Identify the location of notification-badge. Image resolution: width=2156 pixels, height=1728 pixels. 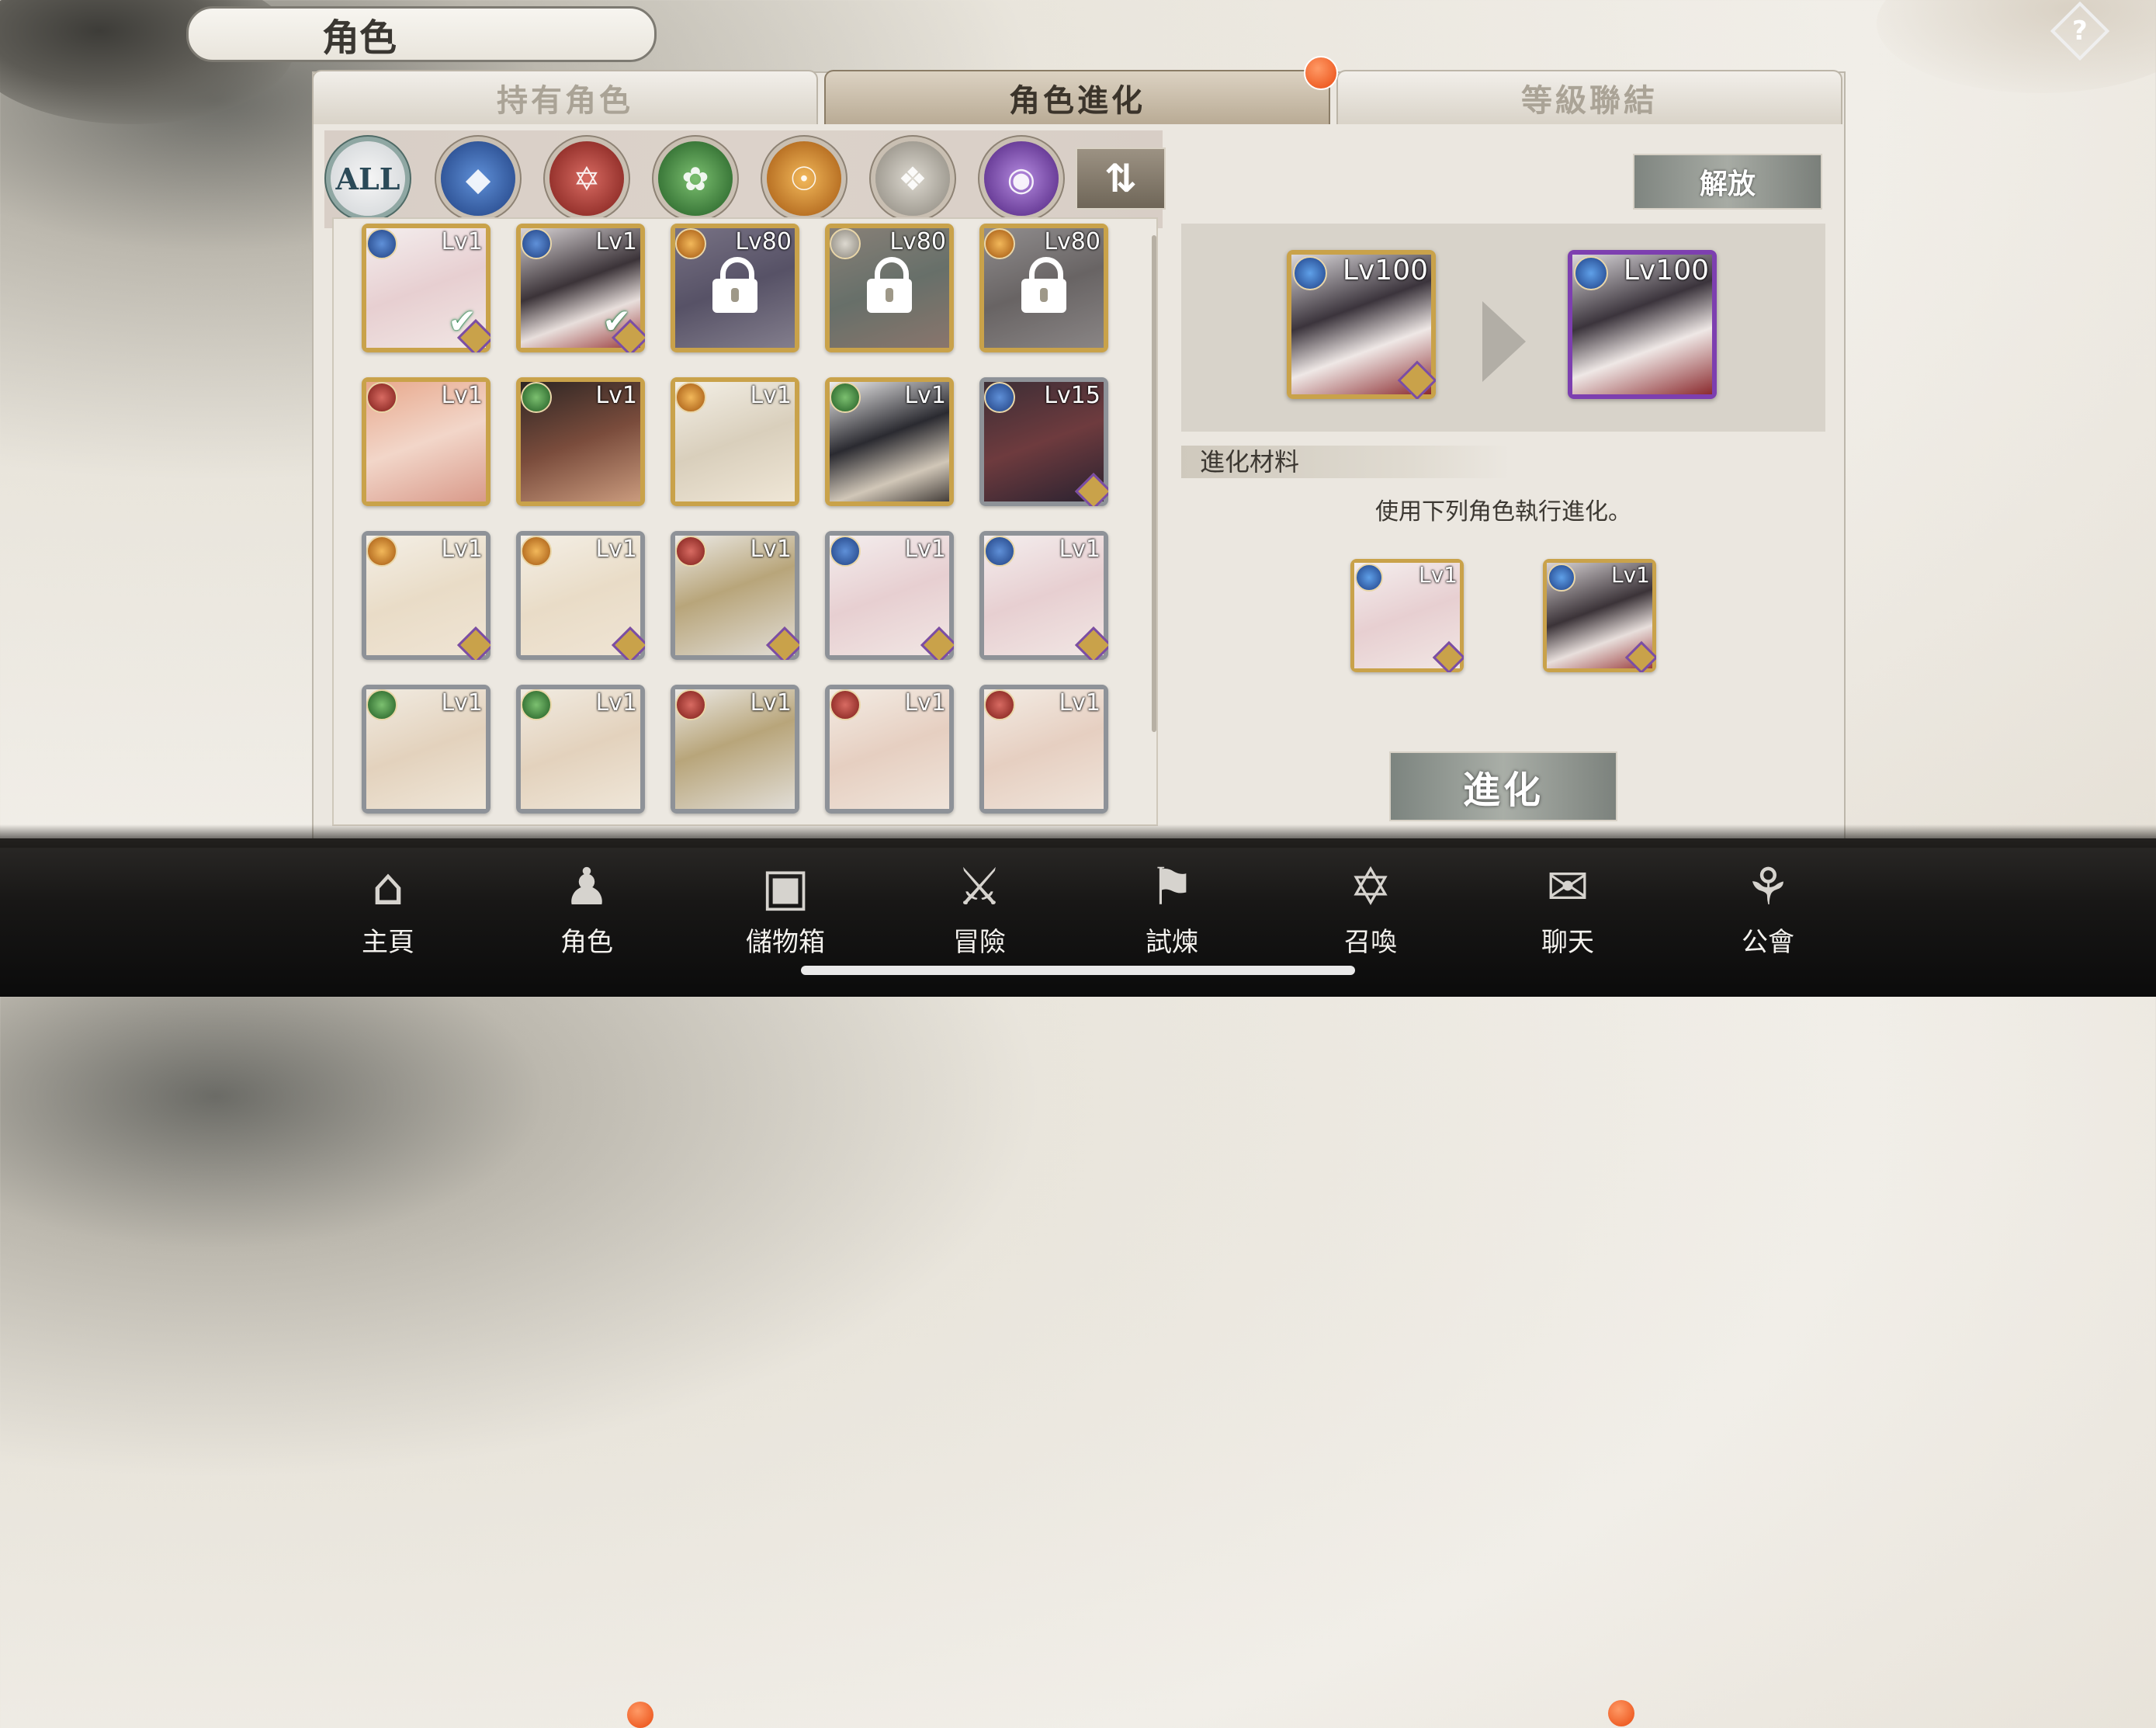
(640, 1715).